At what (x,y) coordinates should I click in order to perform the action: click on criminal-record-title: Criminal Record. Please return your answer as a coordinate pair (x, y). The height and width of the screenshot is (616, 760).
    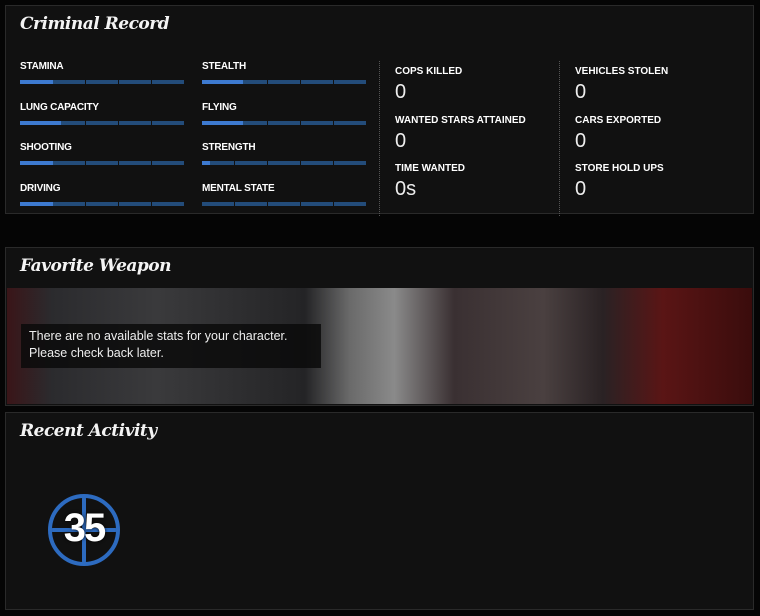
    Looking at the image, I should click on (95, 24).